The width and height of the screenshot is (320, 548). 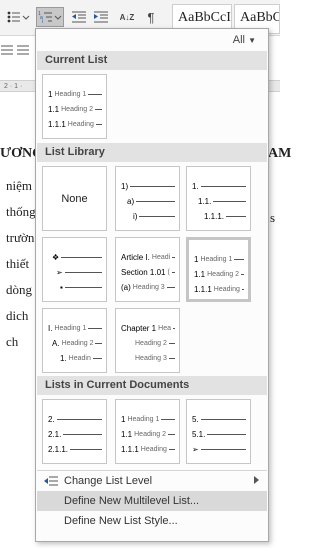 What do you see at coordinates (7, 50) in the screenshot?
I see `align-icon` at bounding box center [7, 50].